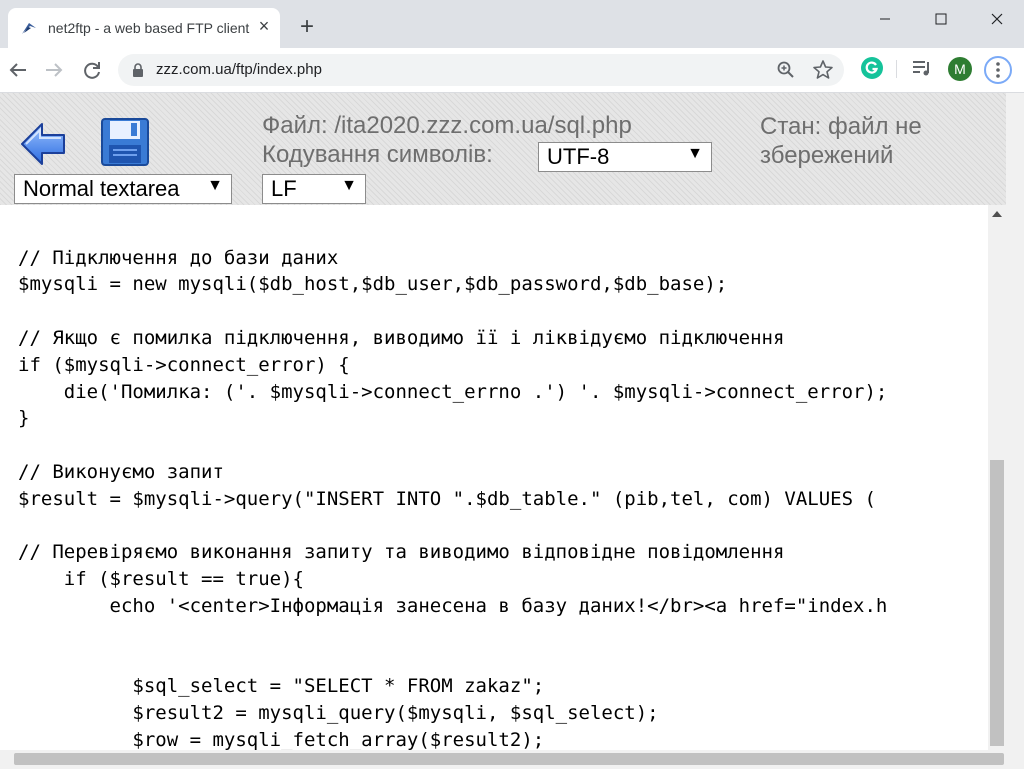 Image resolution: width=1024 pixels, height=769 pixels. Describe the element at coordinates (281, 686) in the screenshot. I see `code-line: $sql_select = "SELECT * FROM zakaz";` at that location.